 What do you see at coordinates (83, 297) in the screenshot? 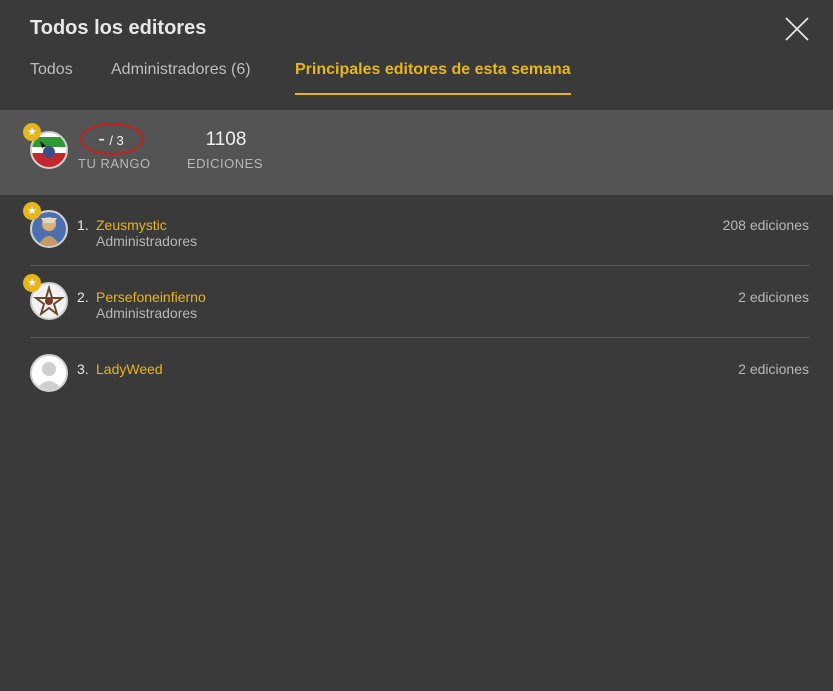
I see `editor-rank: 2.` at bounding box center [83, 297].